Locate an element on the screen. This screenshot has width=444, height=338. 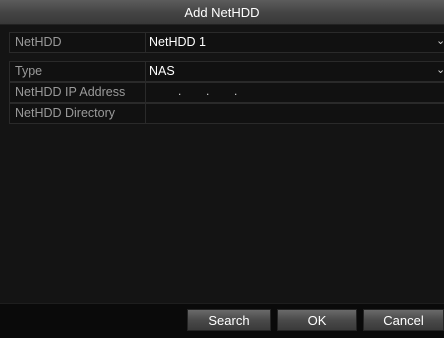
dialog-title-bar: Add NetHDD is located at coordinates (222, 12).